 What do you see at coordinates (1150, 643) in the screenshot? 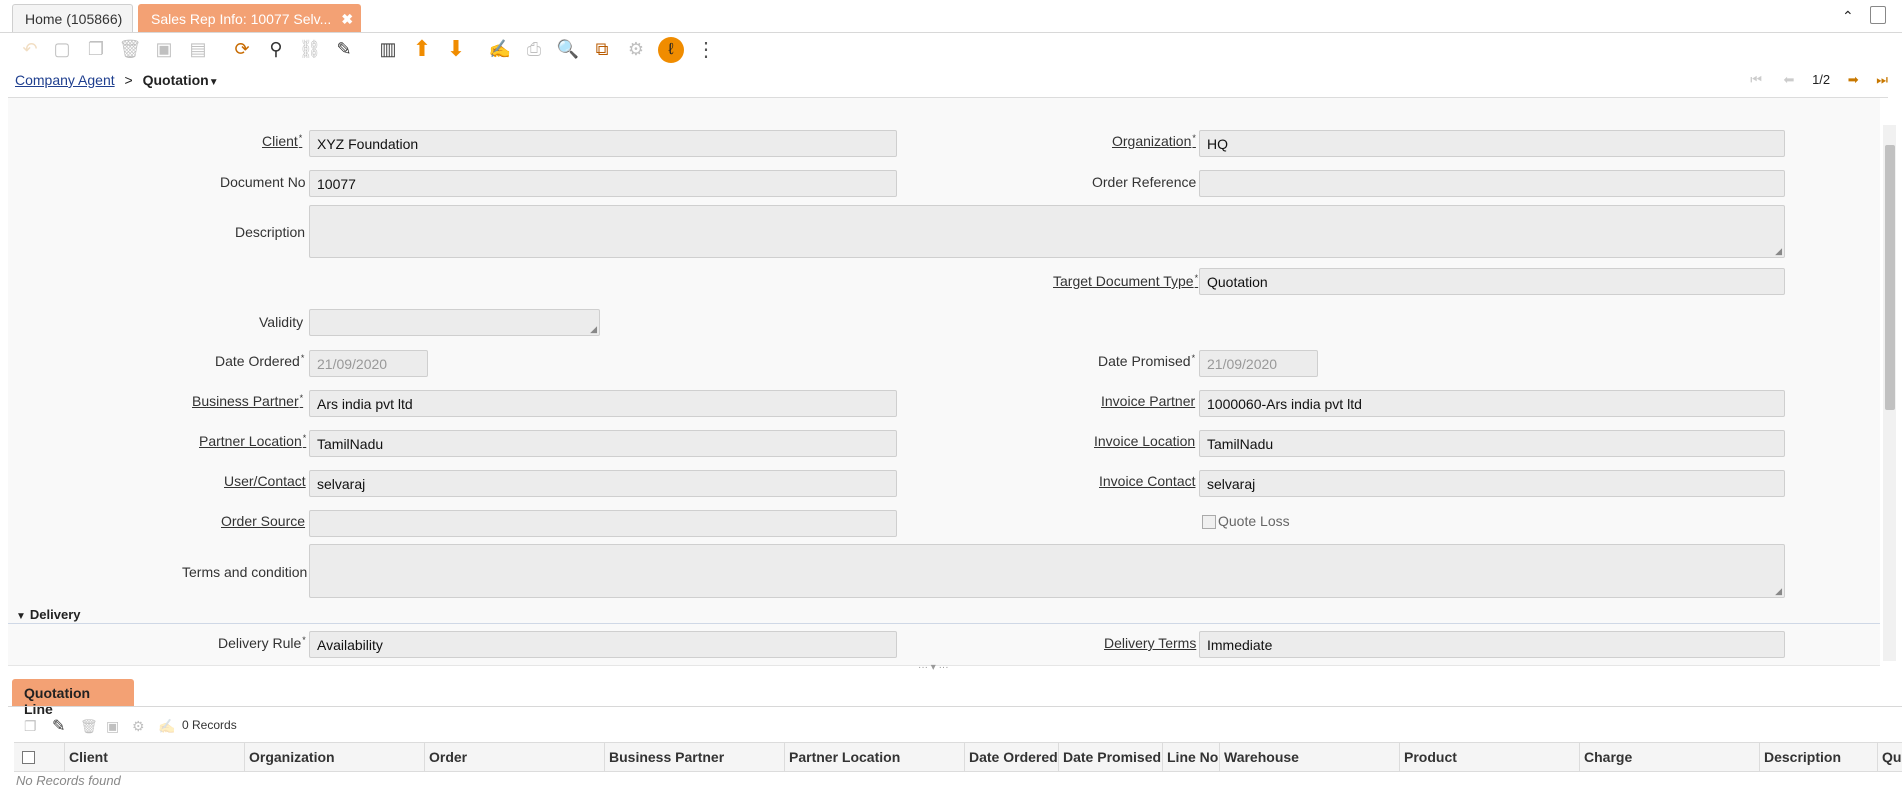
I see `delivery-terms-label: Delivery Terms` at bounding box center [1150, 643].